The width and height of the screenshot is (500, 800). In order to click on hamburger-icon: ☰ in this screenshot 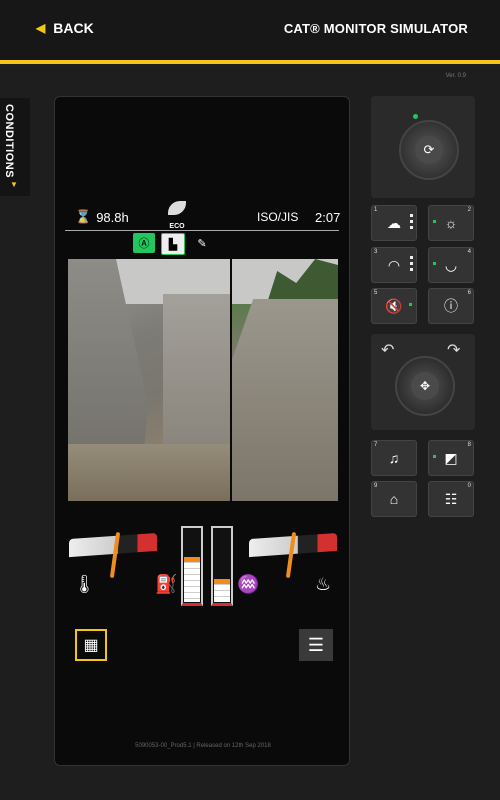, I will do `click(316, 644)`.